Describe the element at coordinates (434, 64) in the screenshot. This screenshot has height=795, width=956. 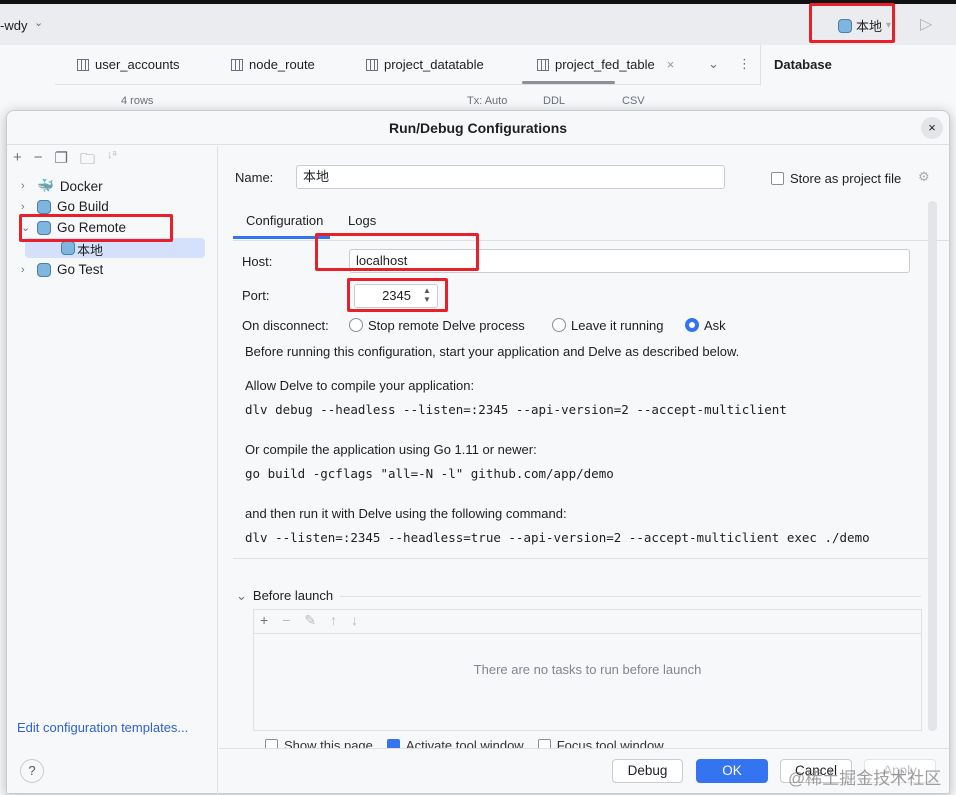
I see `tab-label: project_datatable` at that location.